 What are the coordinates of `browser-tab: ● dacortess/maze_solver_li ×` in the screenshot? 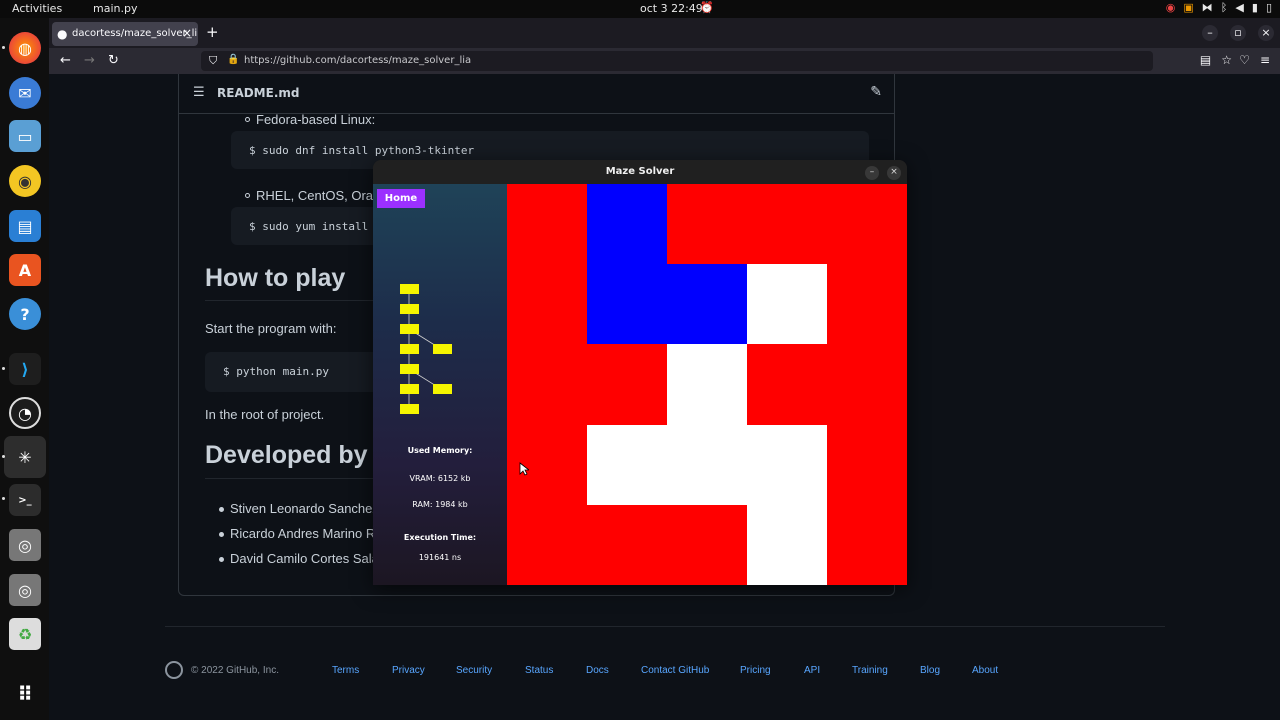 It's located at (125, 34).